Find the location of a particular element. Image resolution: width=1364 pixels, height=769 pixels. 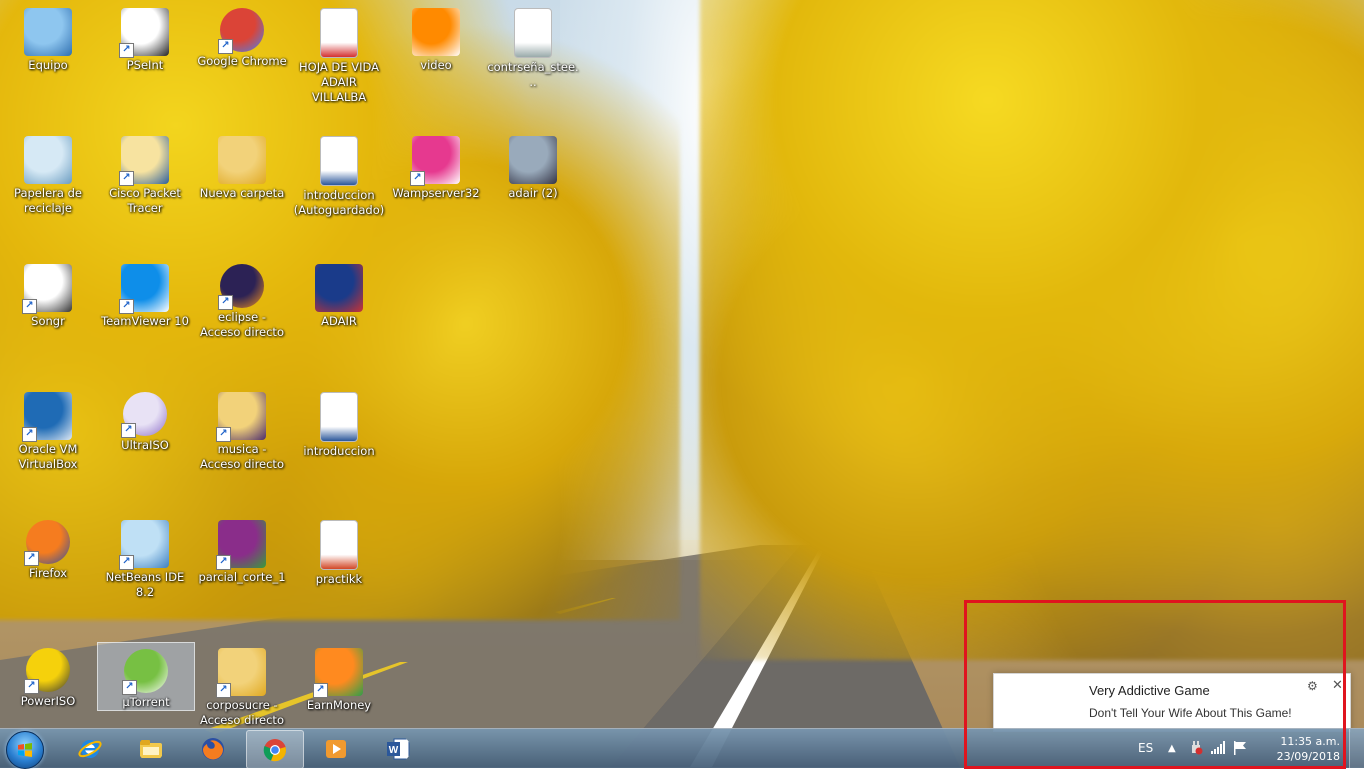

desktop-icon-label: eclipse - Acceso directo is located at coordinates (242, 324).